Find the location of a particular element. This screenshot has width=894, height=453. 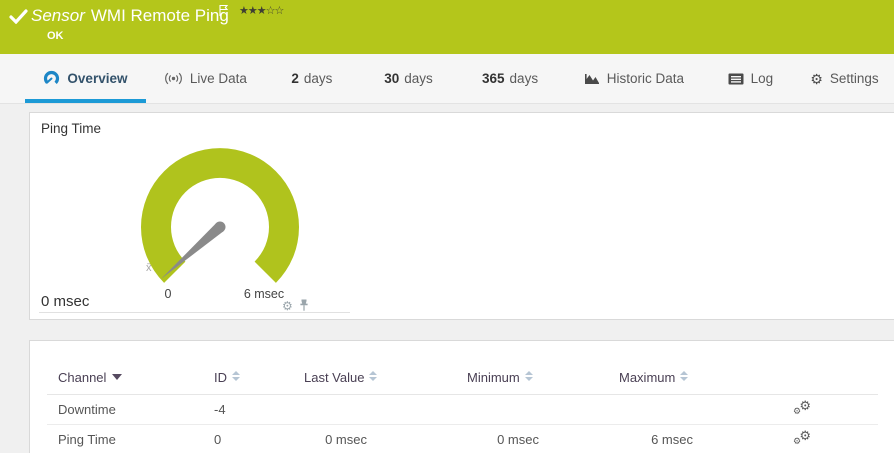

column-header-maximum: Maximum is located at coordinates (617, 368).